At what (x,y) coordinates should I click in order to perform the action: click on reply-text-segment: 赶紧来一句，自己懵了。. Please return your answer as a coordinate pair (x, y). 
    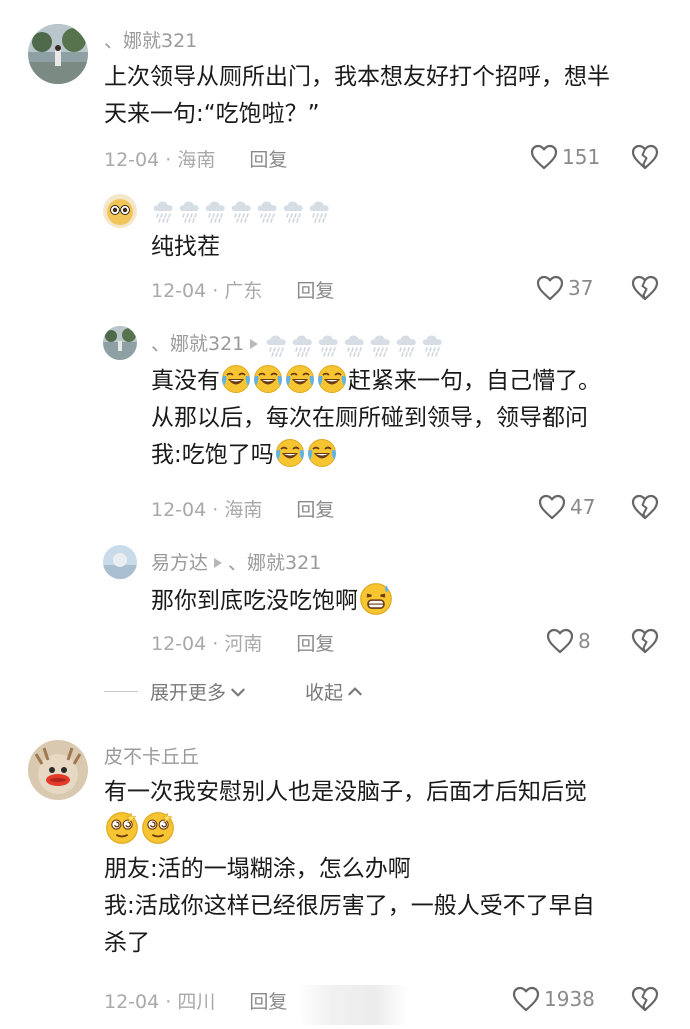
    Looking at the image, I should click on (474, 381).